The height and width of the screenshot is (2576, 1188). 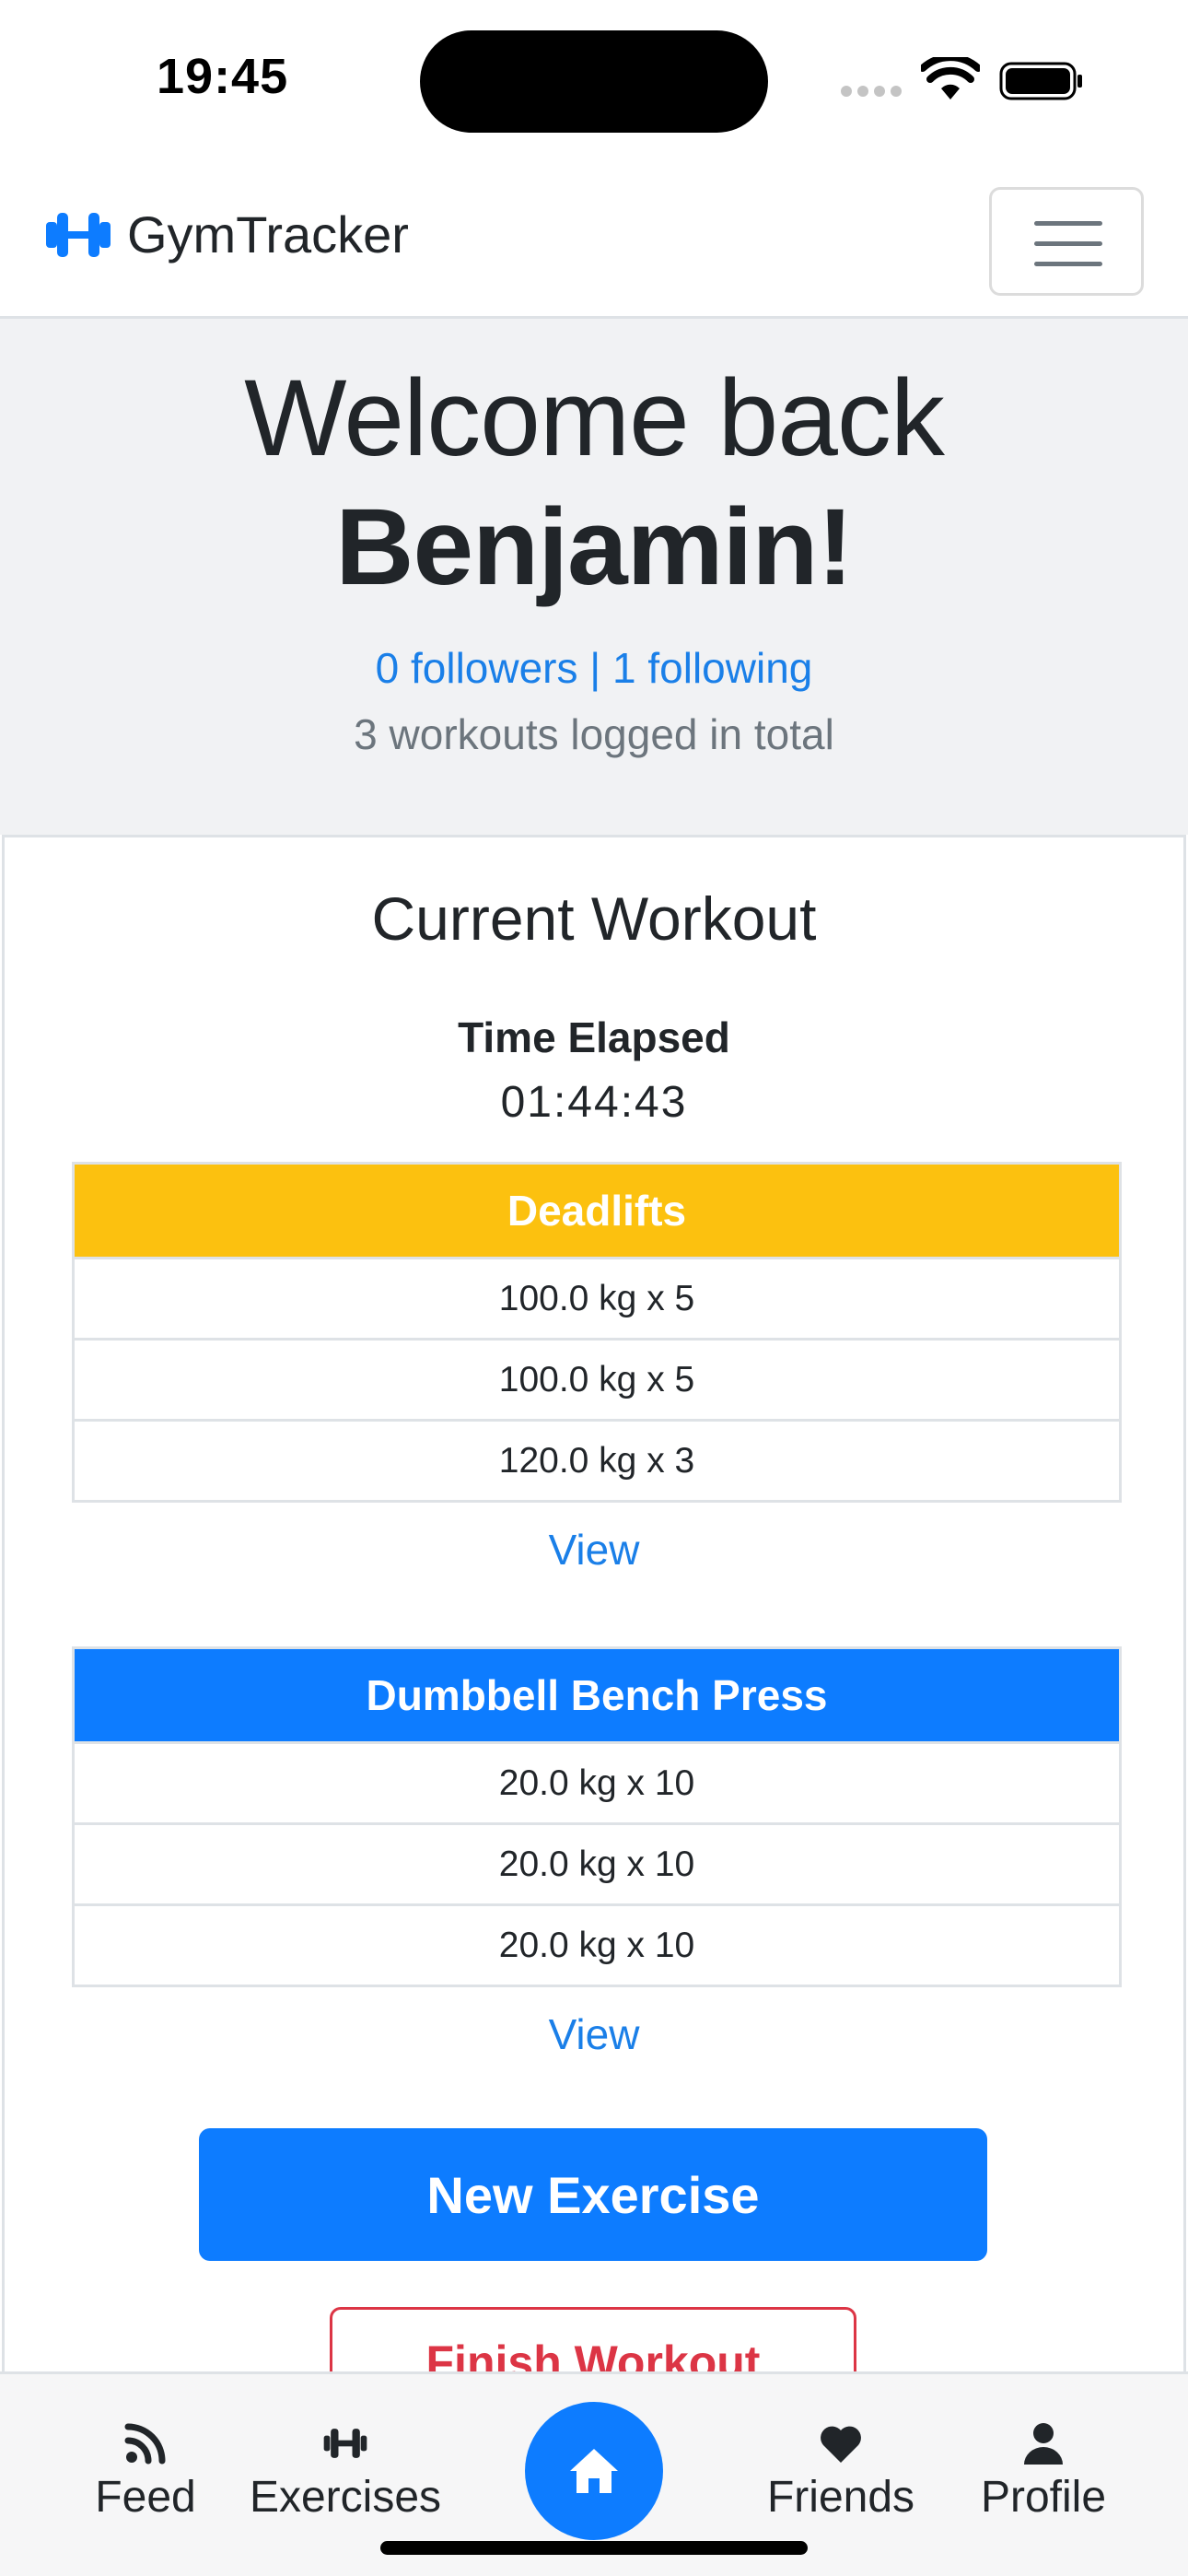 What do you see at coordinates (268, 234) in the screenshot?
I see `brand-name: GymTracker` at bounding box center [268, 234].